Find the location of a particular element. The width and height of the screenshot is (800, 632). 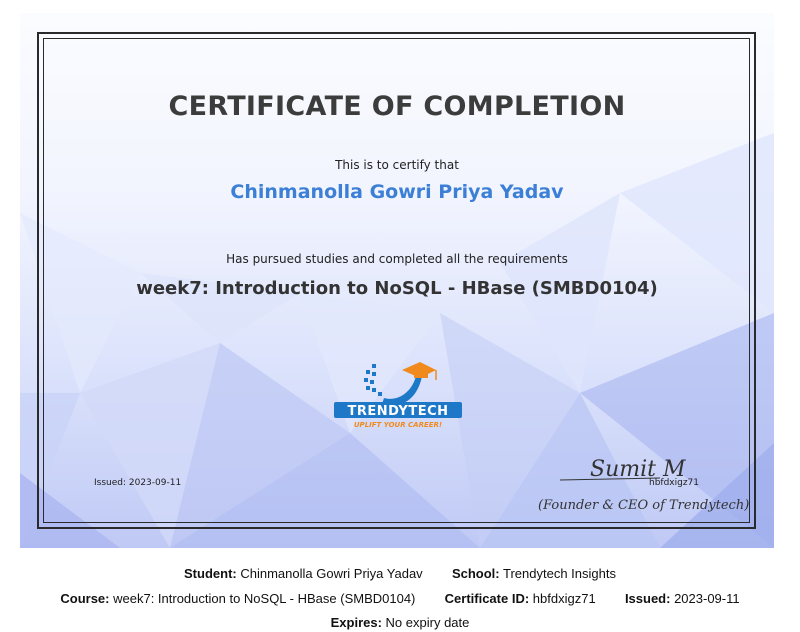

signatory-title: (Founder & CEO of Trendytech) is located at coordinates (644, 505).